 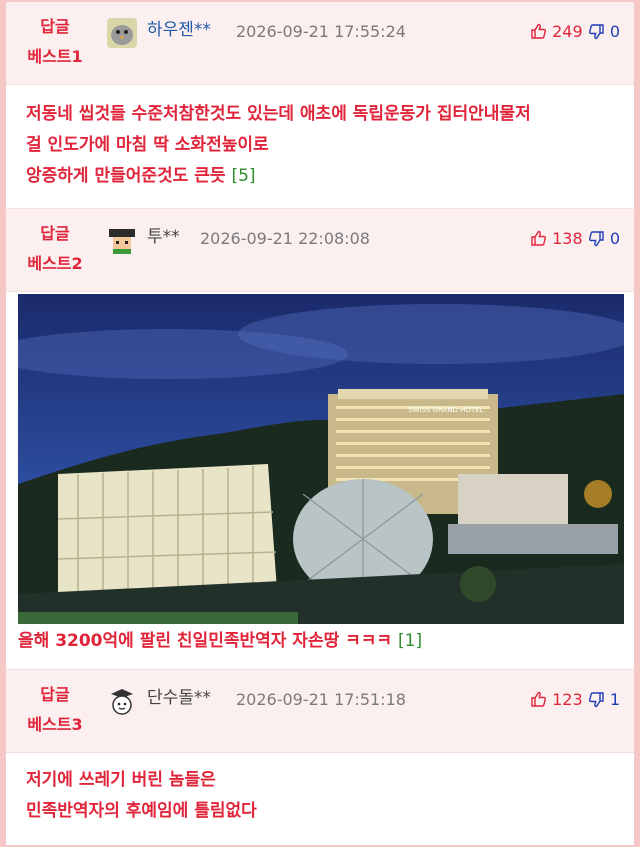 What do you see at coordinates (320, 796) in the screenshot?
I see `comment-text: 저기에 쓰레기 버린 놈들은 민족반역자의 후예임에 틀림없다` at bounding box center [320, 796].